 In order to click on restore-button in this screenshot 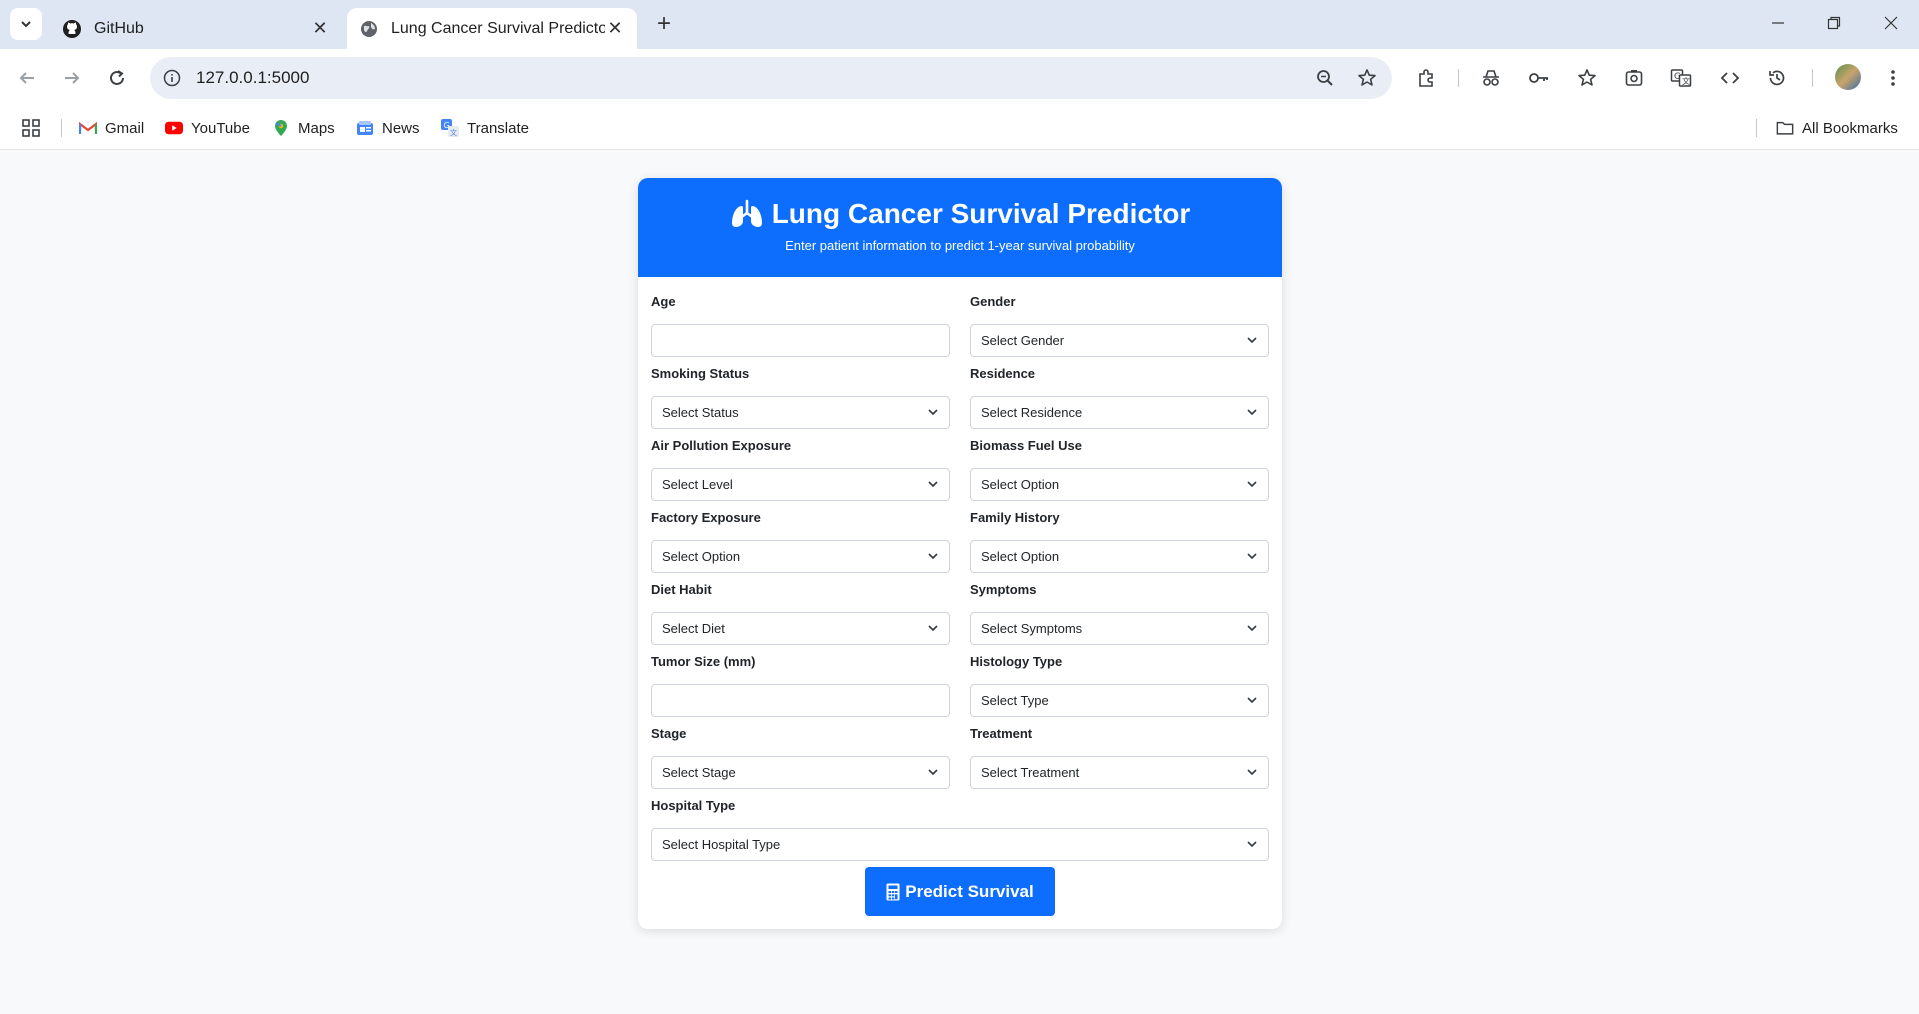, I will do `click(1834, 23)`.